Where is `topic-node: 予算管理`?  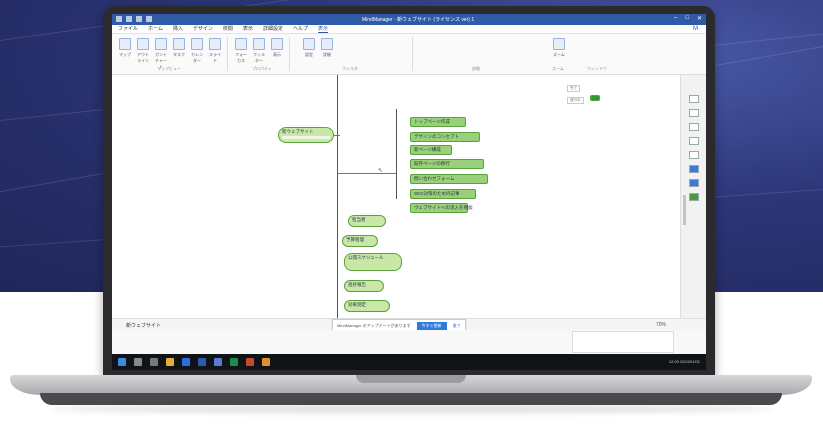
topic-node: 予算管理 is located at coordinates (360, 241).